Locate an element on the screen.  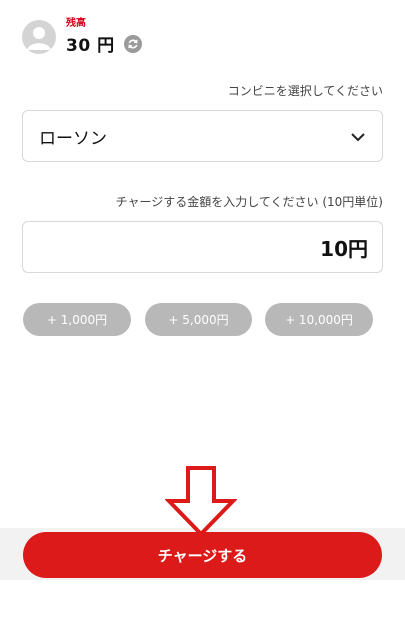
balance-section: 残高 30 円 is located at coordinates (82, 37).